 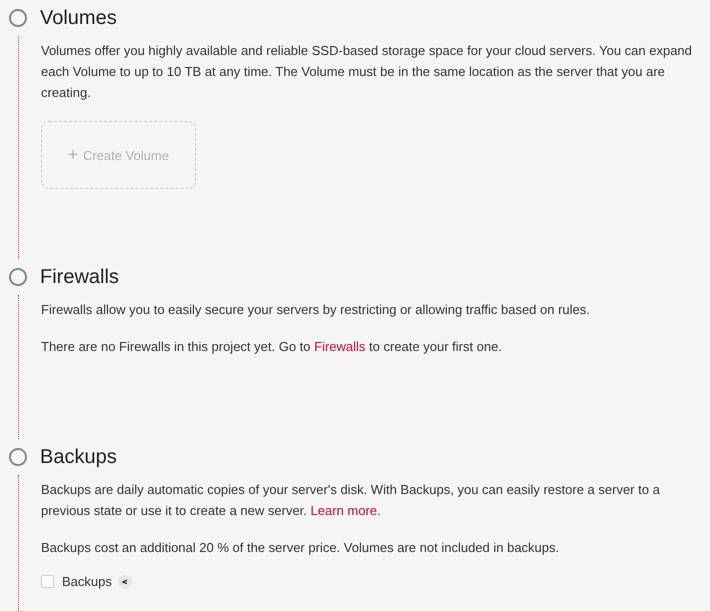 I want to click on link: Learn more., so click(x=345, y=510).